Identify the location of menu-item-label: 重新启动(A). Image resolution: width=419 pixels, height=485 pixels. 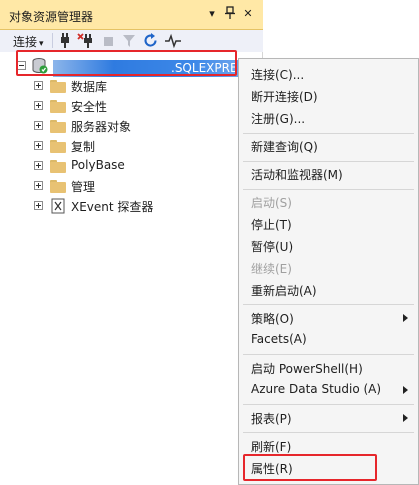
(284, 291).